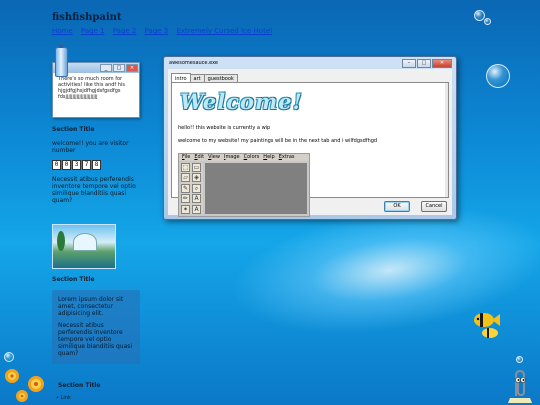 This screenshot has width=540, height=405. What do you see at coordinates (446, 140) in the screenshot?
I see `panel-scrollbar` at bounding box center [446, 140].